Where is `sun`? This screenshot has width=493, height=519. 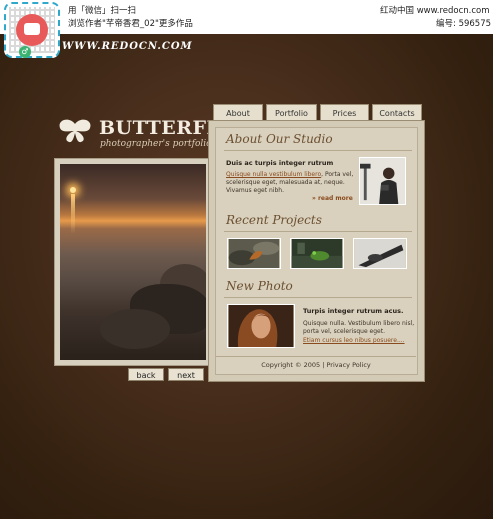 sun is located at coordinates (73, 190).